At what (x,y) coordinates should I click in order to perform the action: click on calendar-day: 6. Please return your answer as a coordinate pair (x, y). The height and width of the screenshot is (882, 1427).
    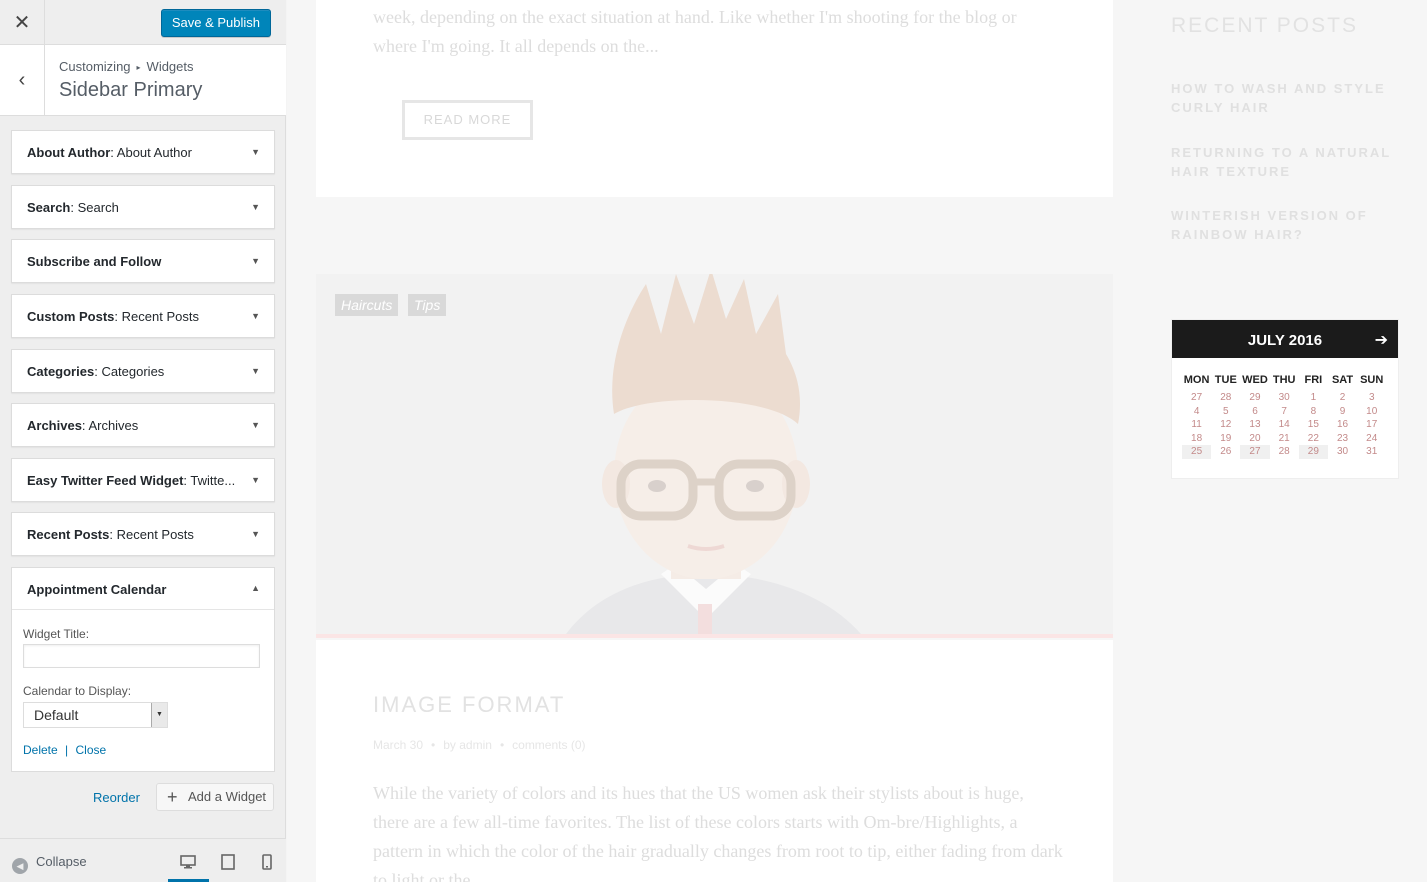
    Looking at the image, I should click on (1254, 412).